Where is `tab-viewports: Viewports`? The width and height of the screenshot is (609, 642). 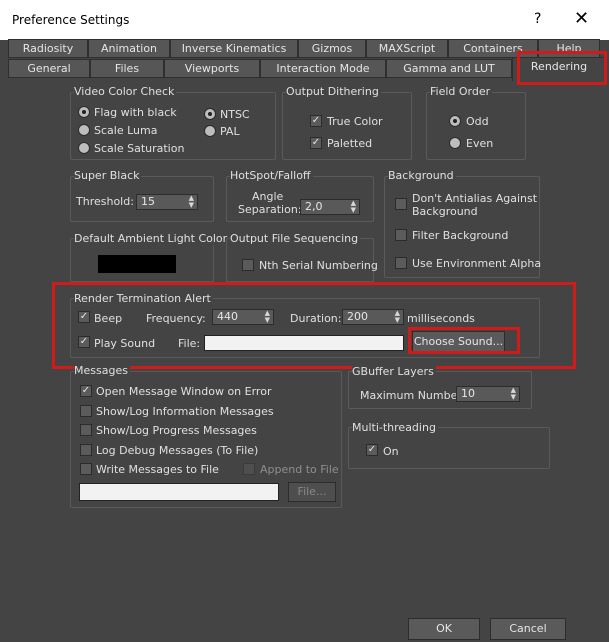
tab-viewports: Viewports is located at coordinates (212, 68).